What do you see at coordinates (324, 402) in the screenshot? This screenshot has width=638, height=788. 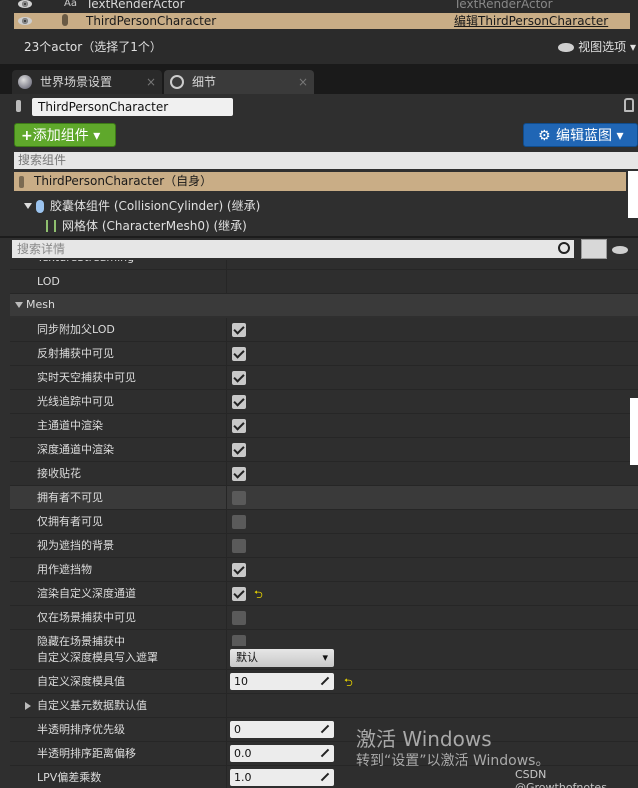 I see `property-row: 光线追踪中可见` at bounding box center [324, 402].